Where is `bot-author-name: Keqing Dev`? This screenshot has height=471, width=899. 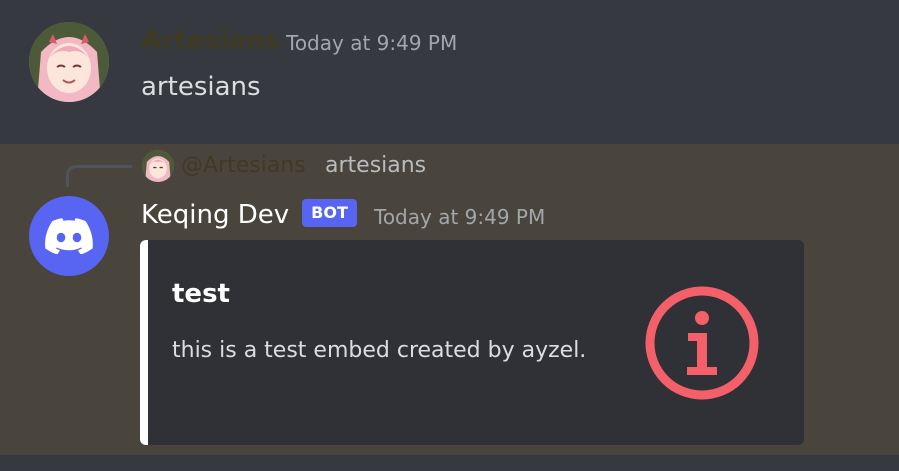 bot-author-name: Keqing Dev is located at coordinates (215, 215).